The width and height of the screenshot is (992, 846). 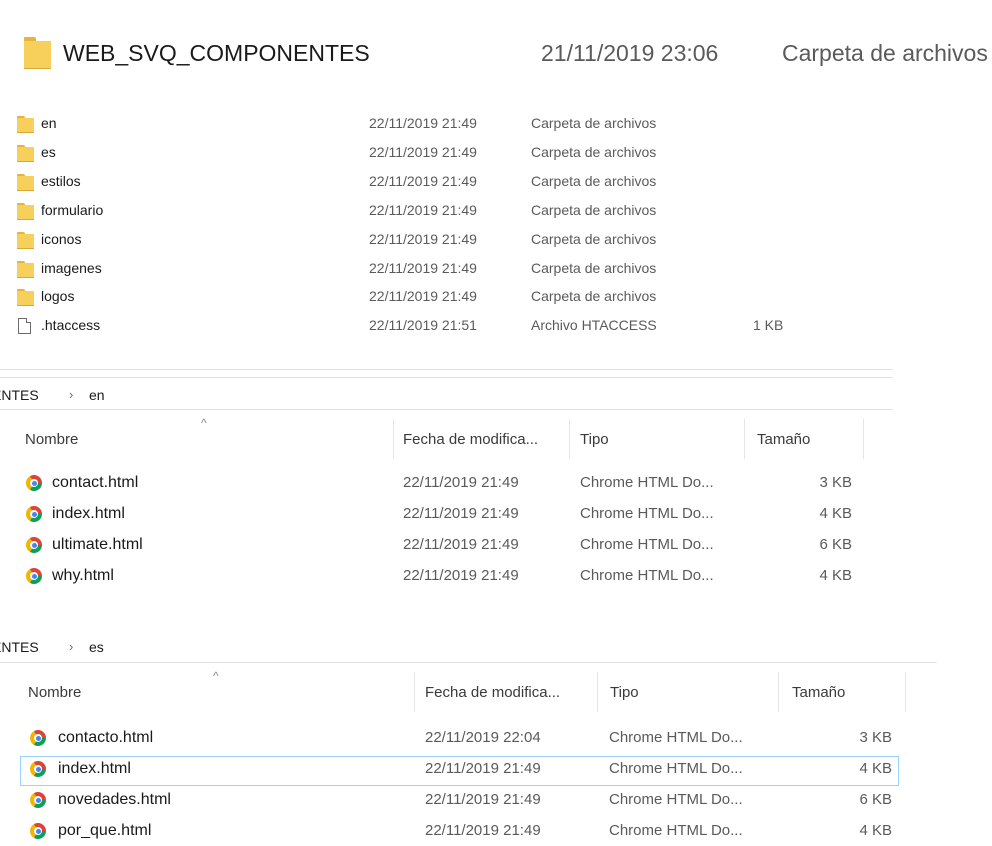 What do you see at coordinates (49, 123) in the screenshot?
I see `item-name: en` at bounding box center [49, 123].